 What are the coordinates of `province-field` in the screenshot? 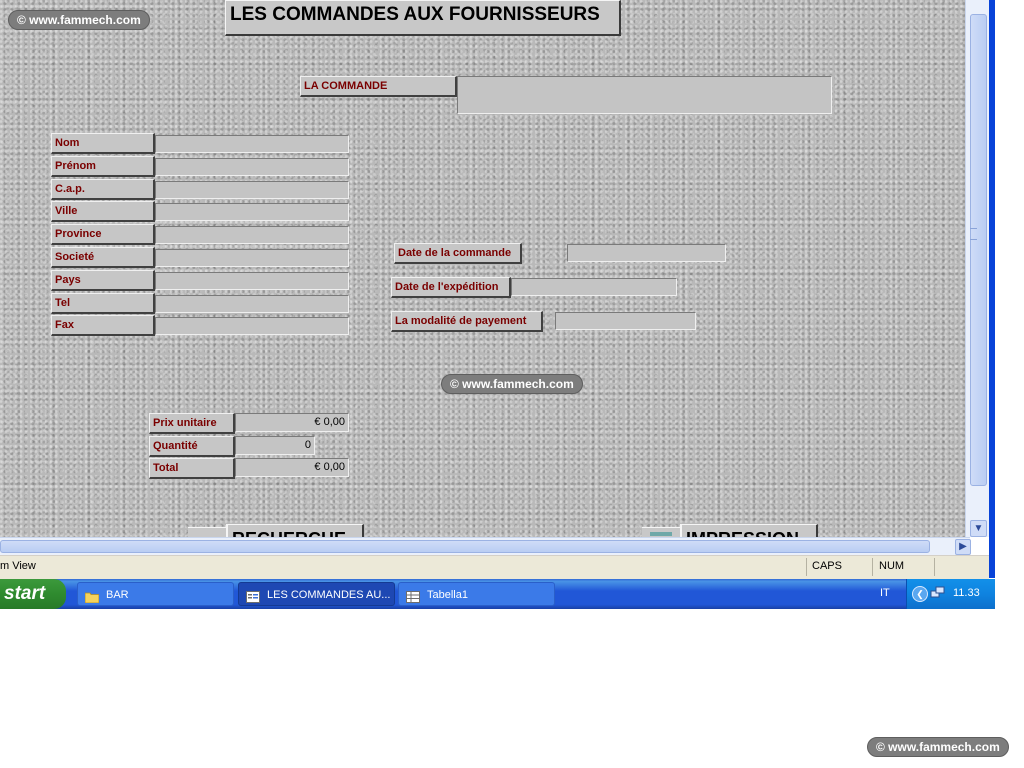 It's located at (252, 235).